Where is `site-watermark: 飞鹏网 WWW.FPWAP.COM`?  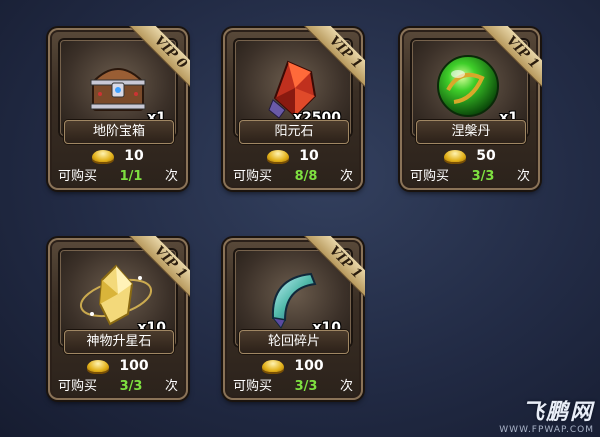 site-watermark: 飞鹏网 WWW.FPWAP.COM is located at coordinates (546, 418).